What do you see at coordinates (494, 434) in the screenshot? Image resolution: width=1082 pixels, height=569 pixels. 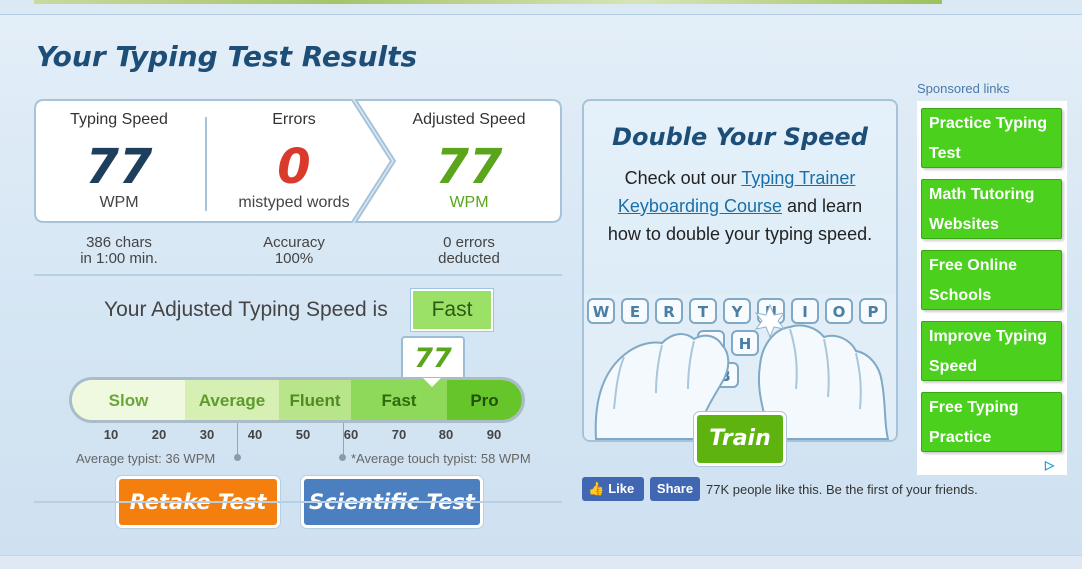 I see `tick-label: 90` at bounding box center [494, 434].